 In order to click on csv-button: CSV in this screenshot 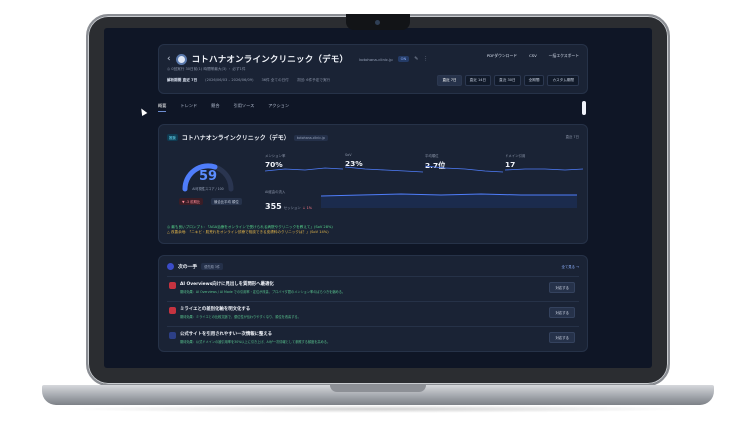, I will do `click(533, 56)`.